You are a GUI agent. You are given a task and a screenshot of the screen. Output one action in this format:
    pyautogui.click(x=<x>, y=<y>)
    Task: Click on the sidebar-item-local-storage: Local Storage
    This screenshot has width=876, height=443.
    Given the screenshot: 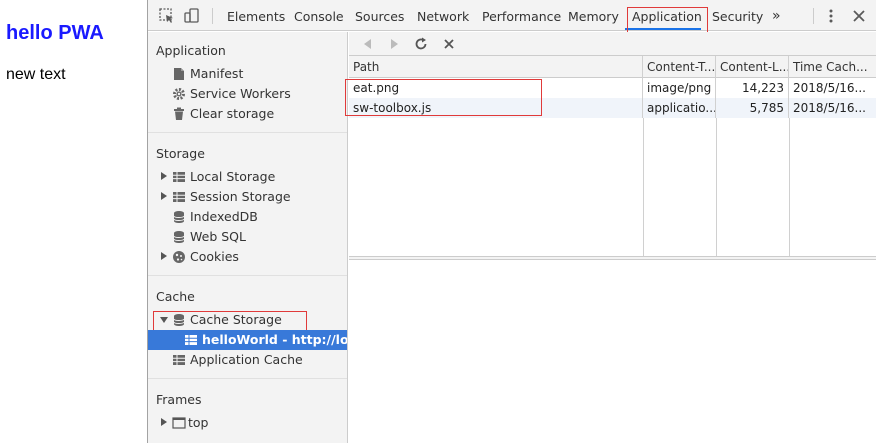 What is the action you would take?
    pyautogui.click(x=247, y=177)
    